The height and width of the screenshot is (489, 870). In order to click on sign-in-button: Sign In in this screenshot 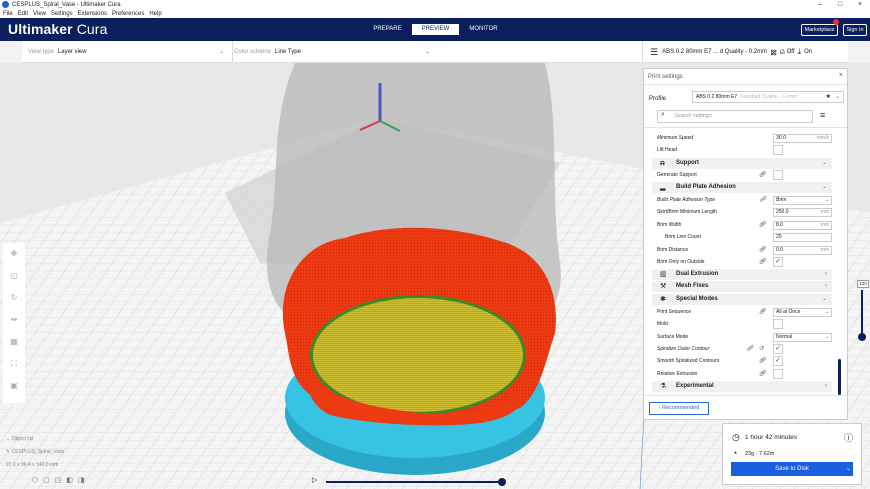, I will do `click(855, 30)`.